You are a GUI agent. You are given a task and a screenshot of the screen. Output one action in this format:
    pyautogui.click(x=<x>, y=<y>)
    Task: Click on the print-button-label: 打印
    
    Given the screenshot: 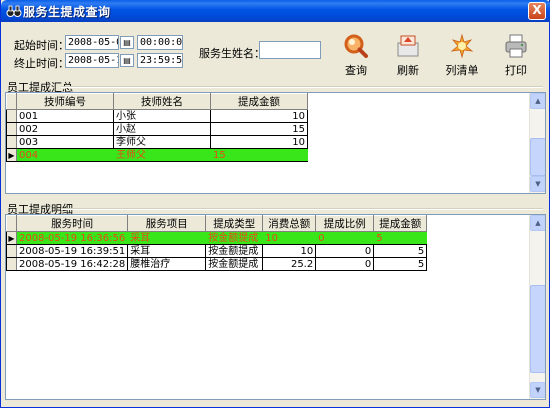 What is the action you would take?
    pyautogui.click(x=516, y=70)
    